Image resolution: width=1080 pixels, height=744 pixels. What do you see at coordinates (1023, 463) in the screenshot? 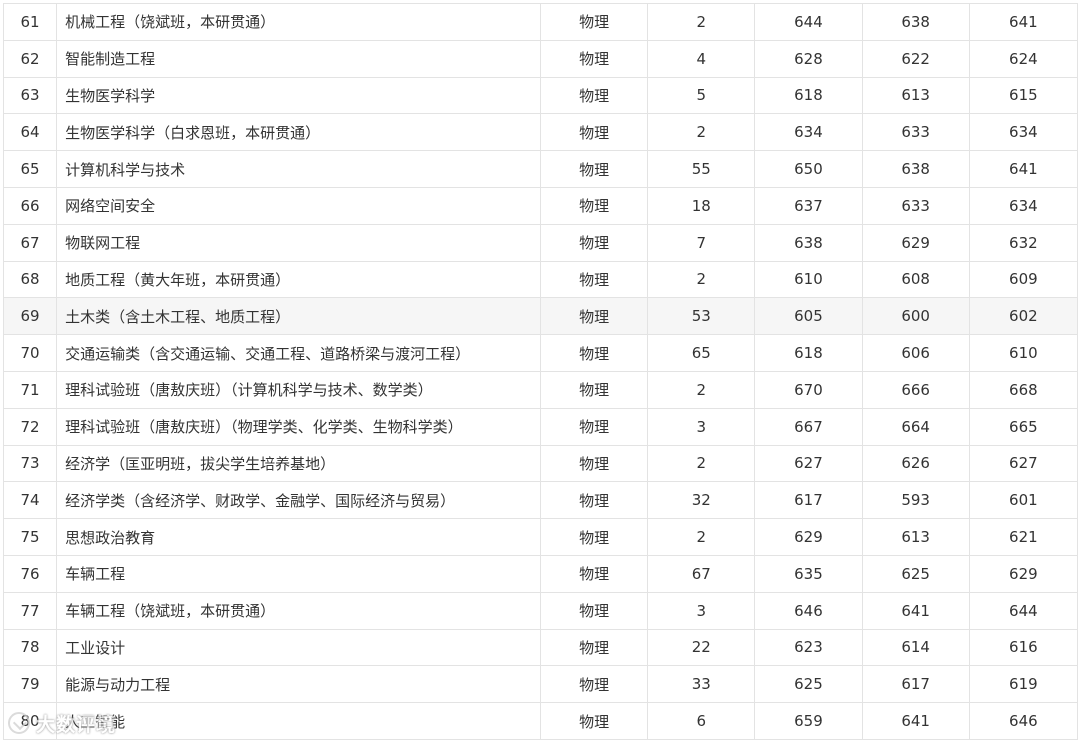
I see `avg-score-cell: 627` at bounding box center [1023, 463].